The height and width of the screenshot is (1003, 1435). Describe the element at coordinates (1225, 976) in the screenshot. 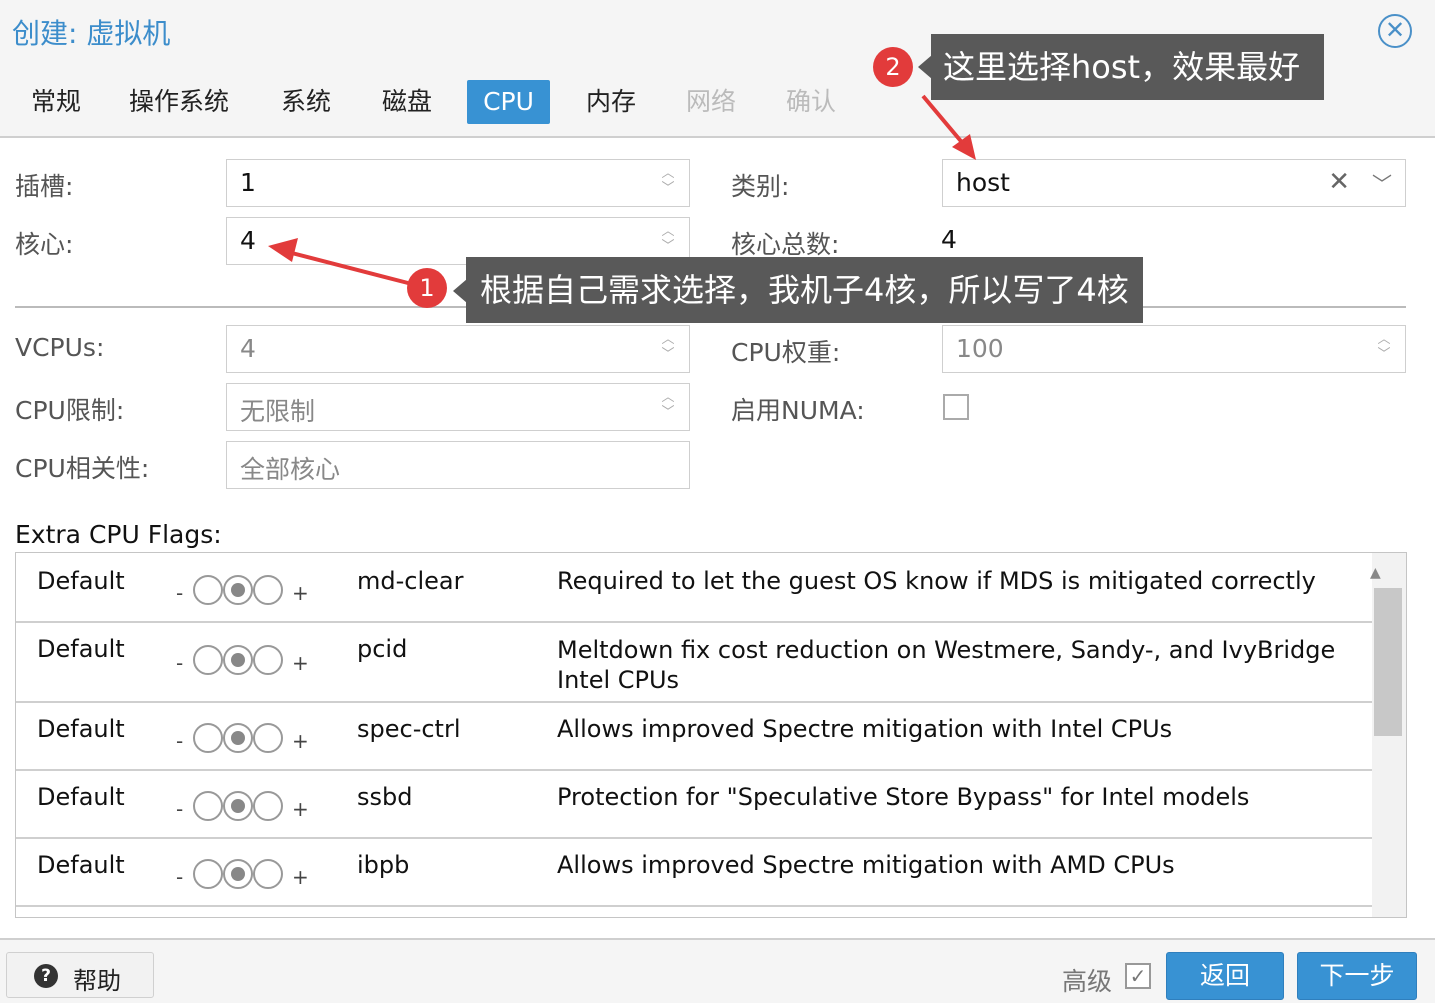

I see `back-button: 返回` at that location.